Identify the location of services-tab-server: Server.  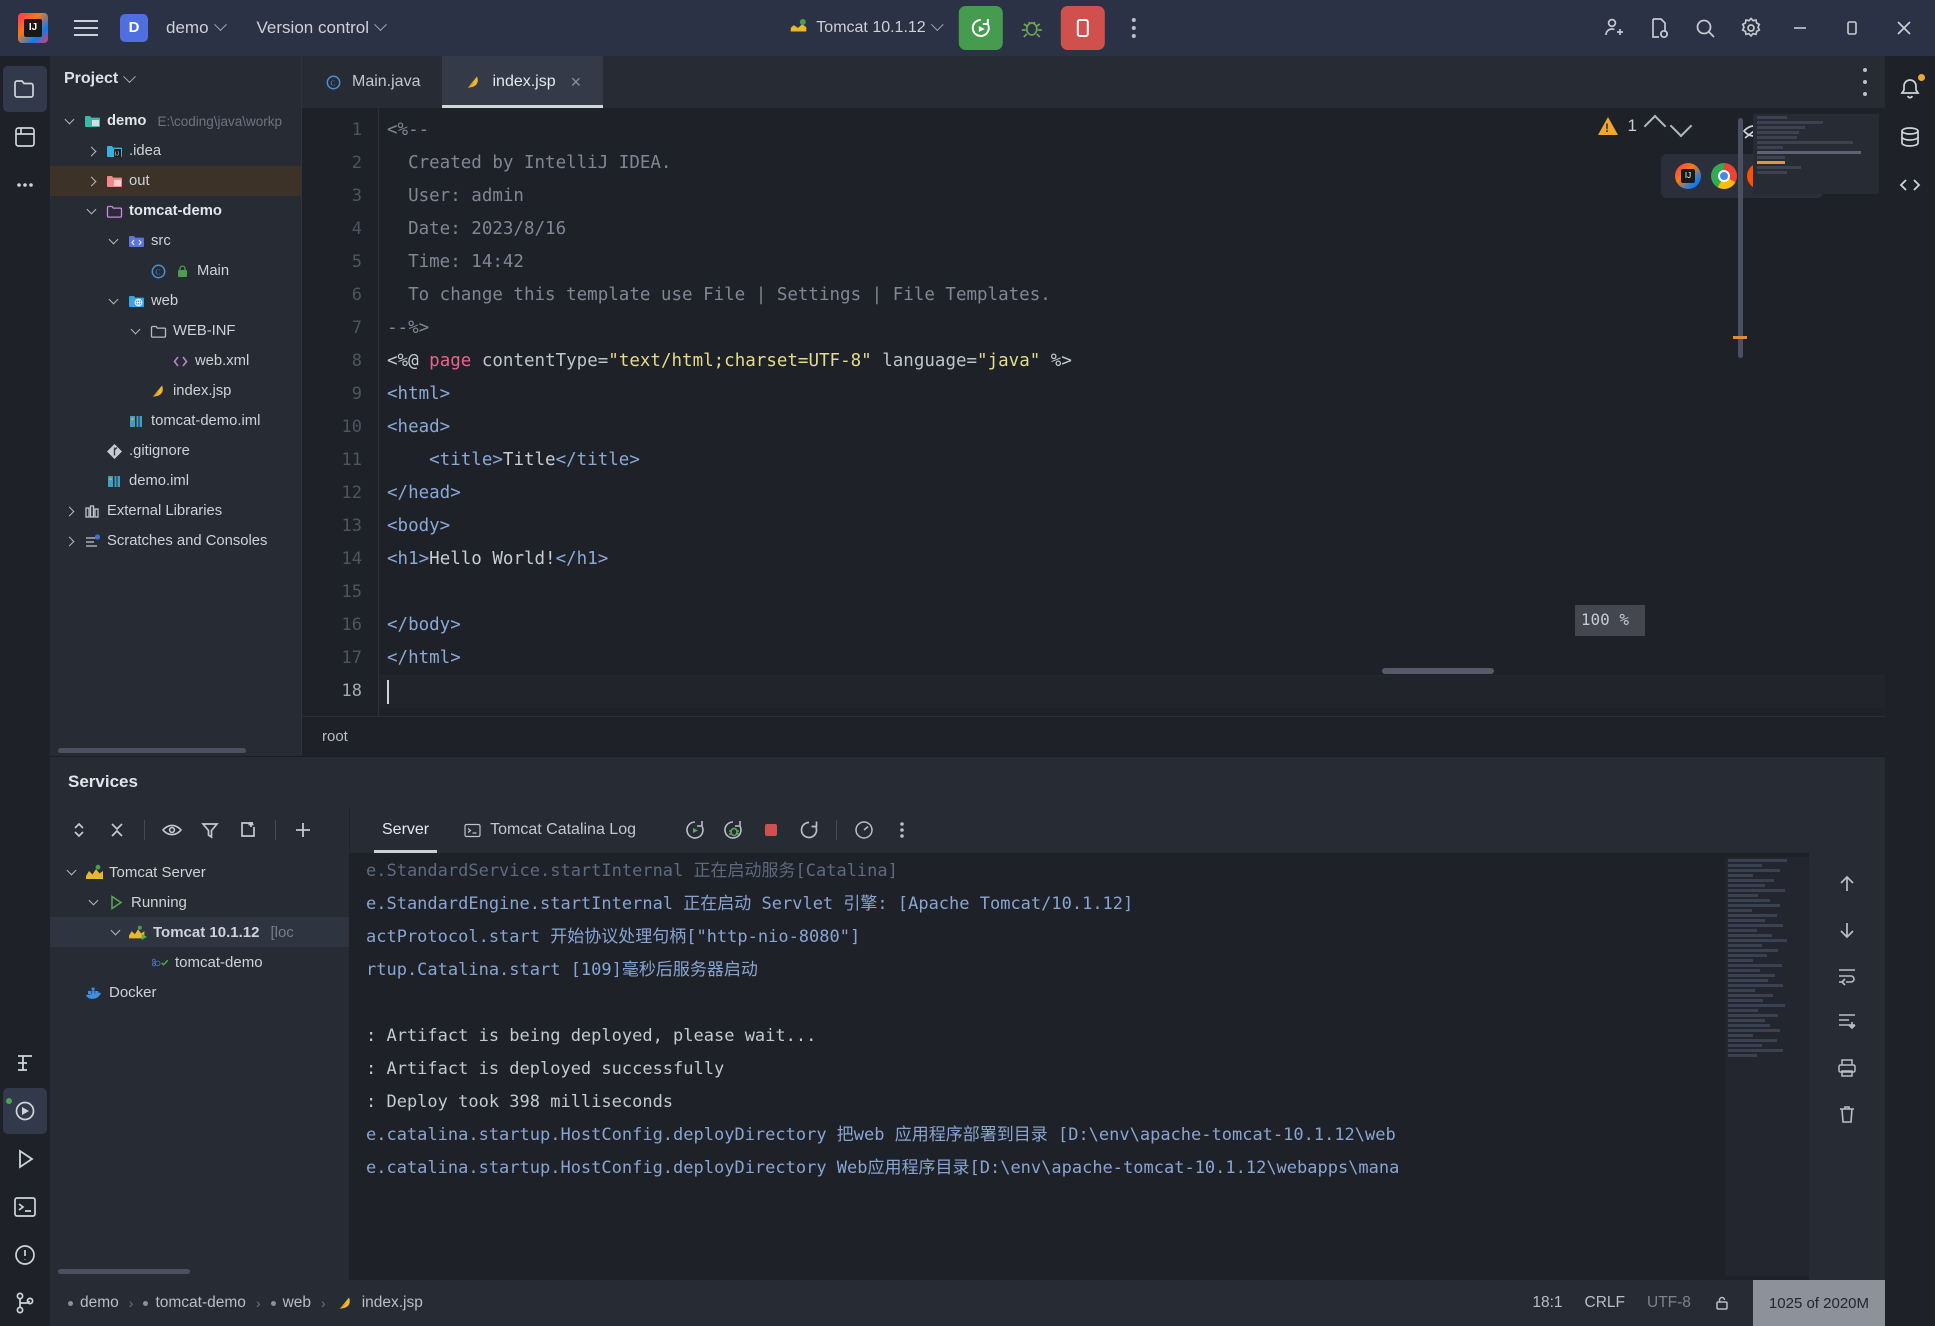
(405, 834).